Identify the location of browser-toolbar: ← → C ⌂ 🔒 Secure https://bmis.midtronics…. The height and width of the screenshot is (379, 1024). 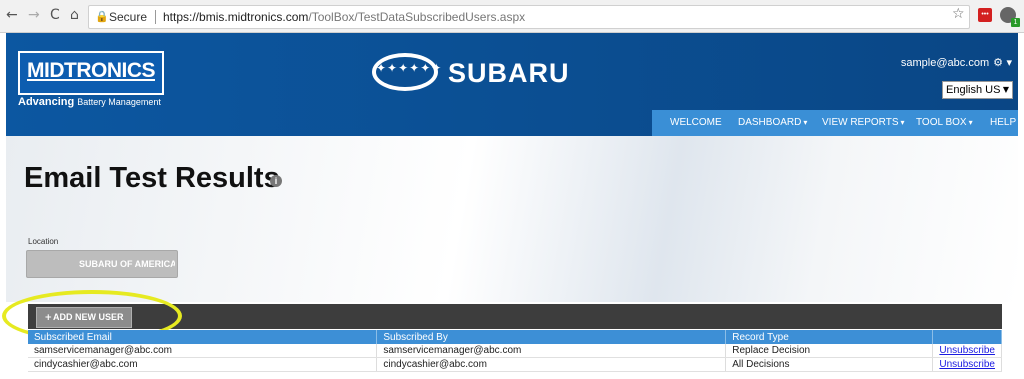
(512, 16).